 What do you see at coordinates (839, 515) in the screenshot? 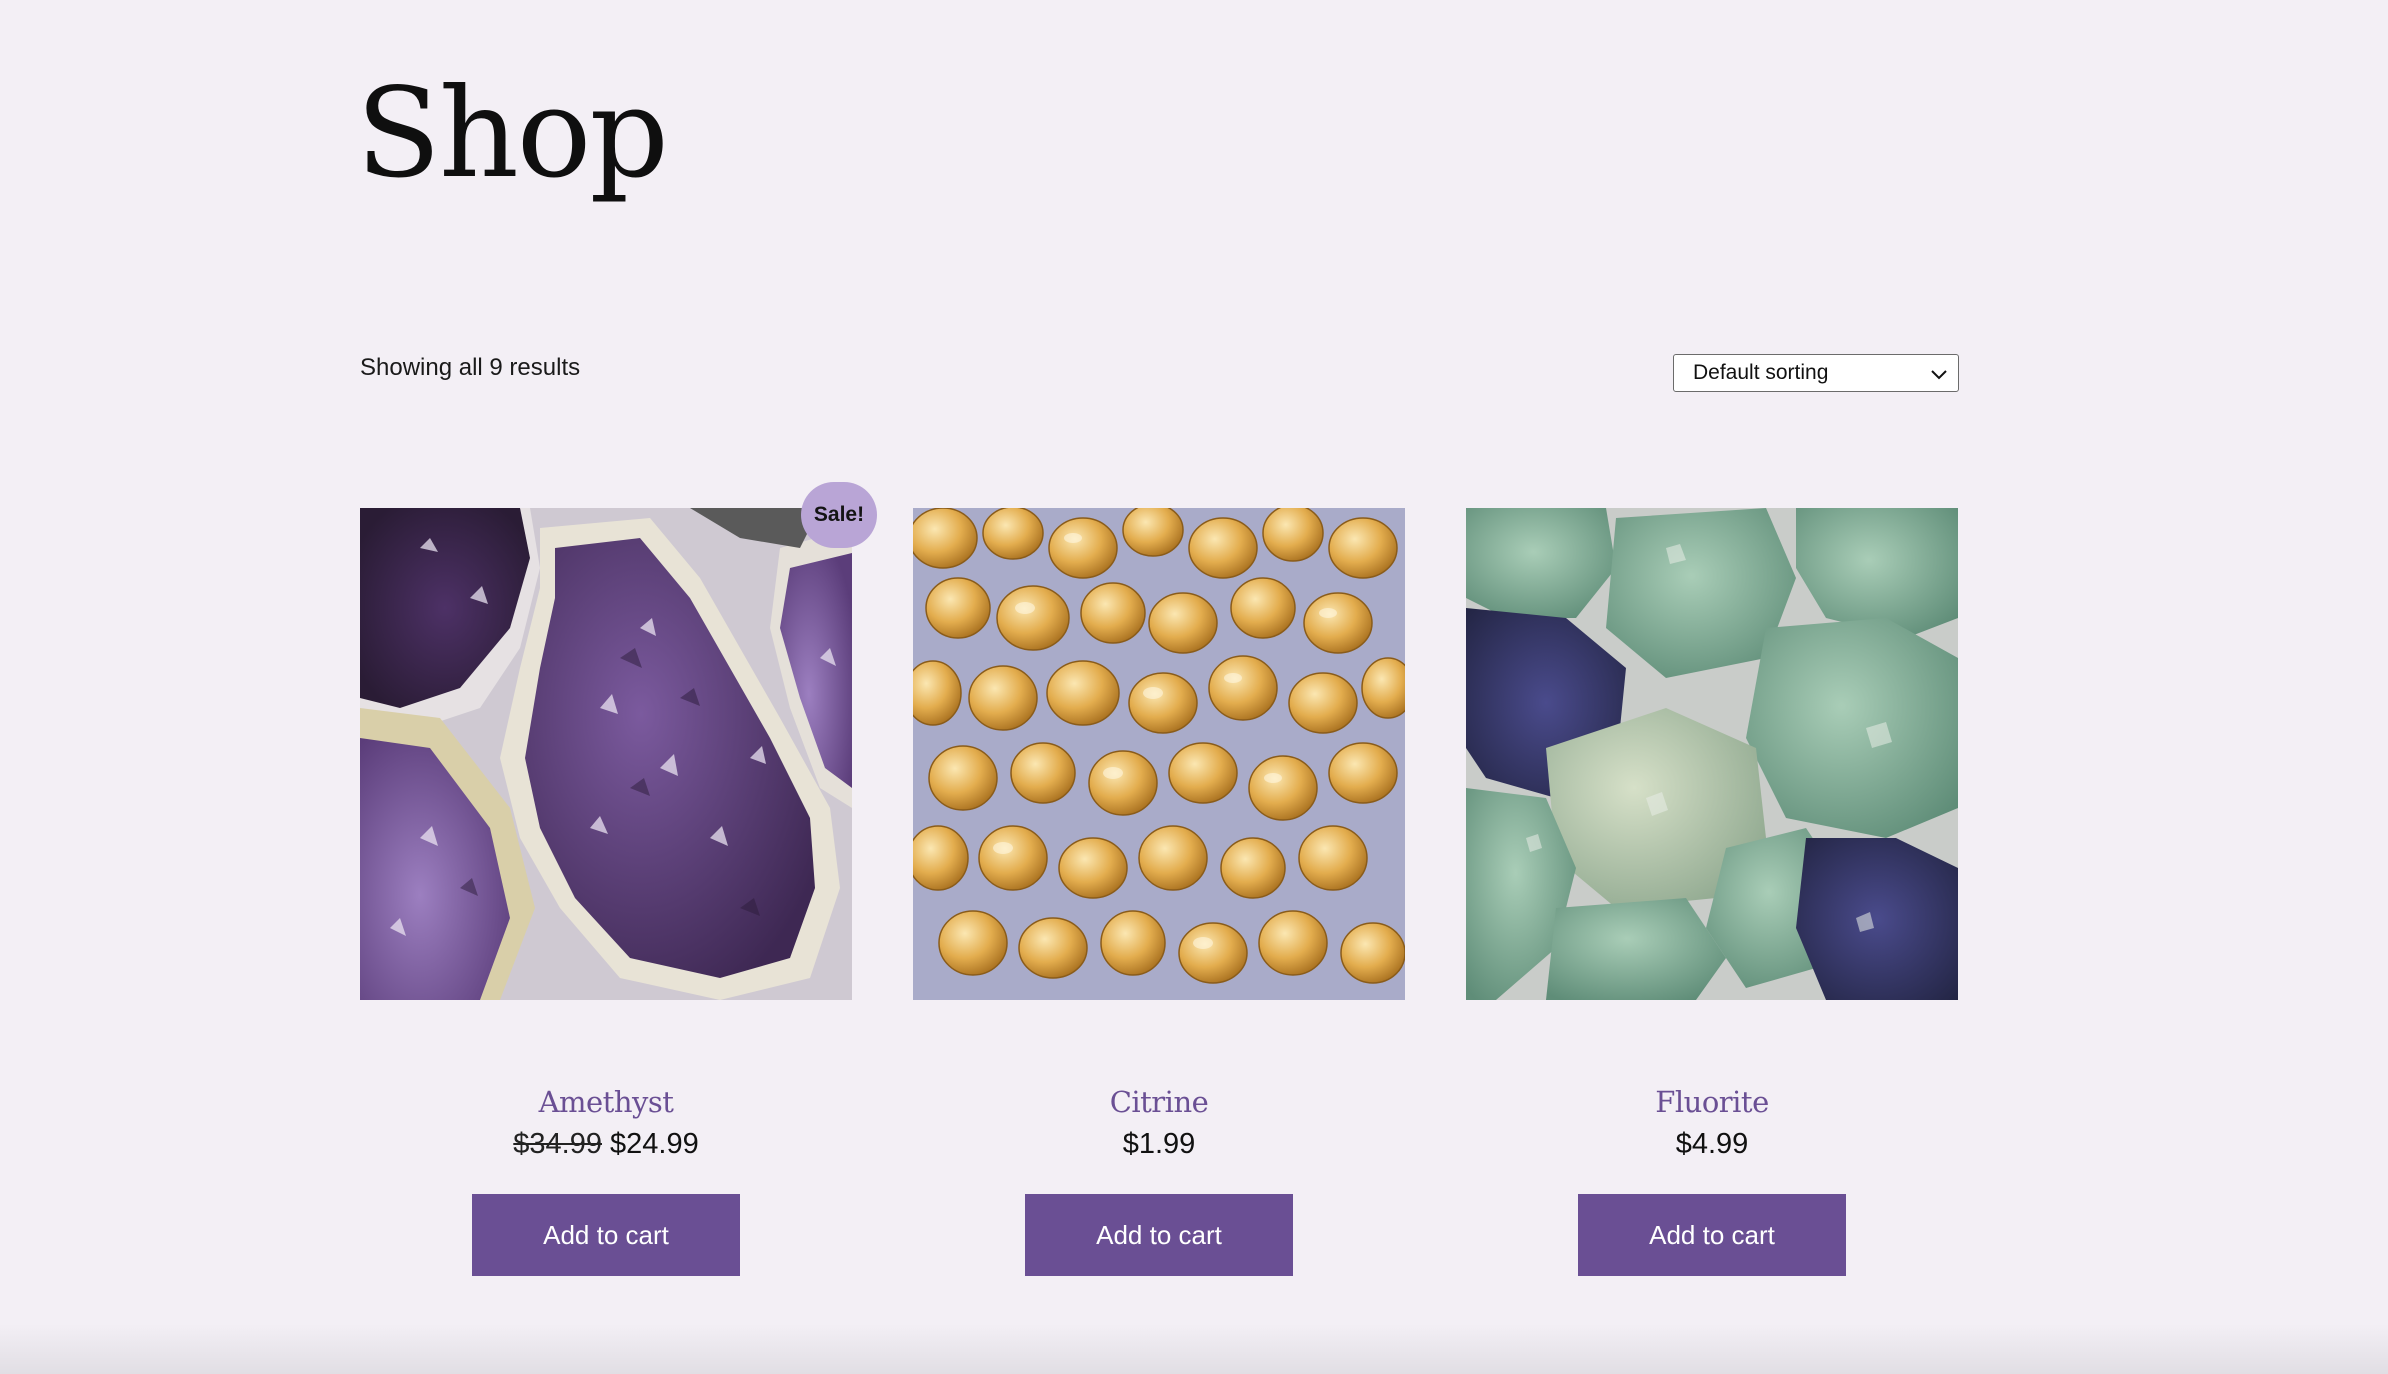
I see `sale-badge: Sale!` at bounding box center [839, 515].